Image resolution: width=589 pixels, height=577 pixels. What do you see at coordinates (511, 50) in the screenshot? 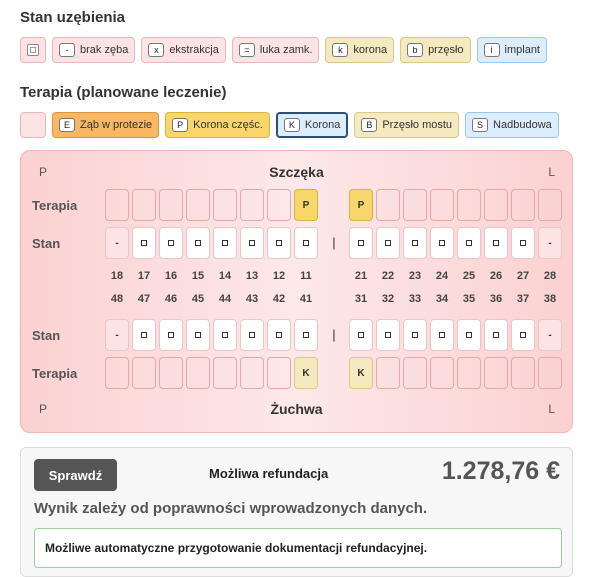
I see `legend-chip-implant: i implant` at bounding box center [511, 50].